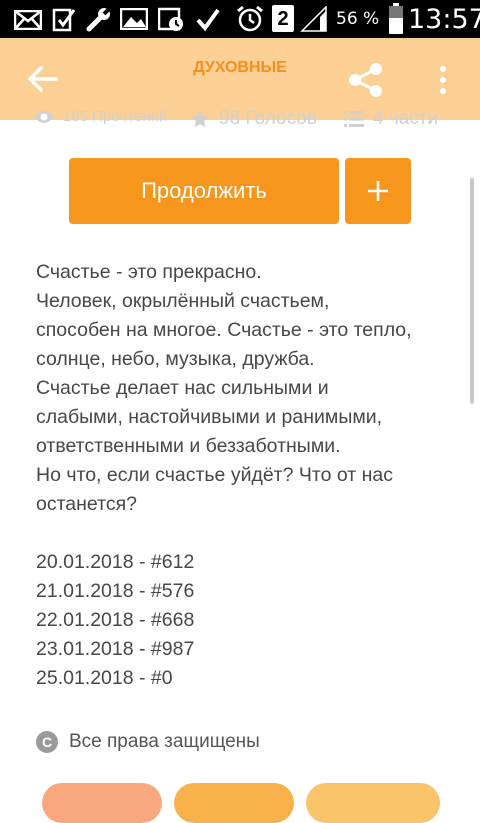 The width and height of the screenshot is (480, 823). I want to click on story-line: способен на многое. Счастье - это тепло,, so click(224, 330).